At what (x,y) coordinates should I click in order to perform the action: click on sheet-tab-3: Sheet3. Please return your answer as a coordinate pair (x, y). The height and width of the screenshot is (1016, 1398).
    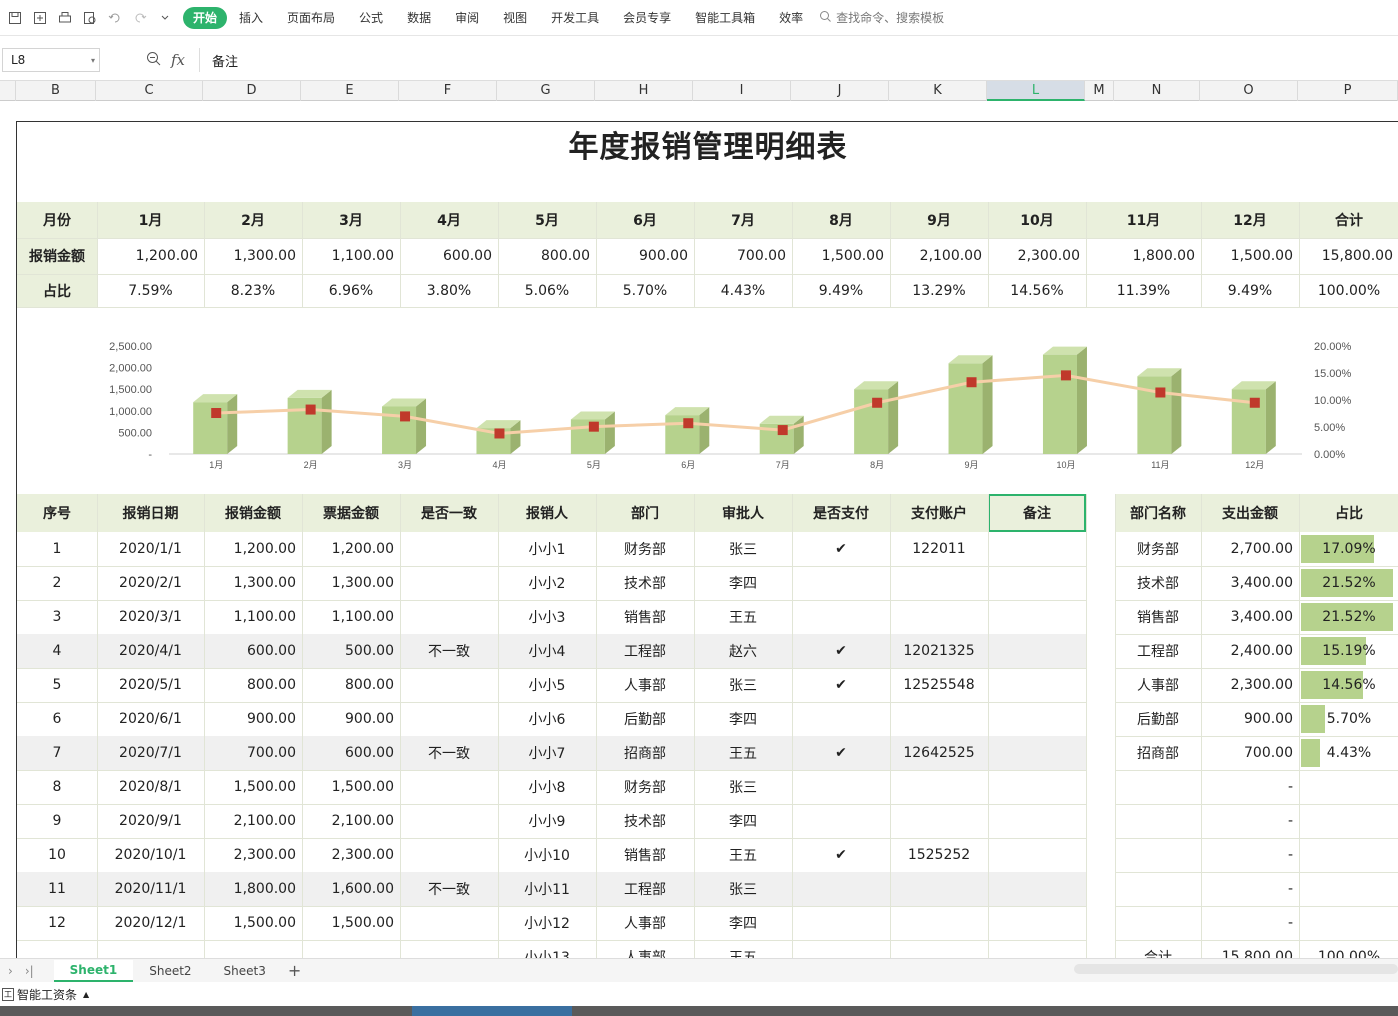
    Looking at the image, I should click on (245, 971).